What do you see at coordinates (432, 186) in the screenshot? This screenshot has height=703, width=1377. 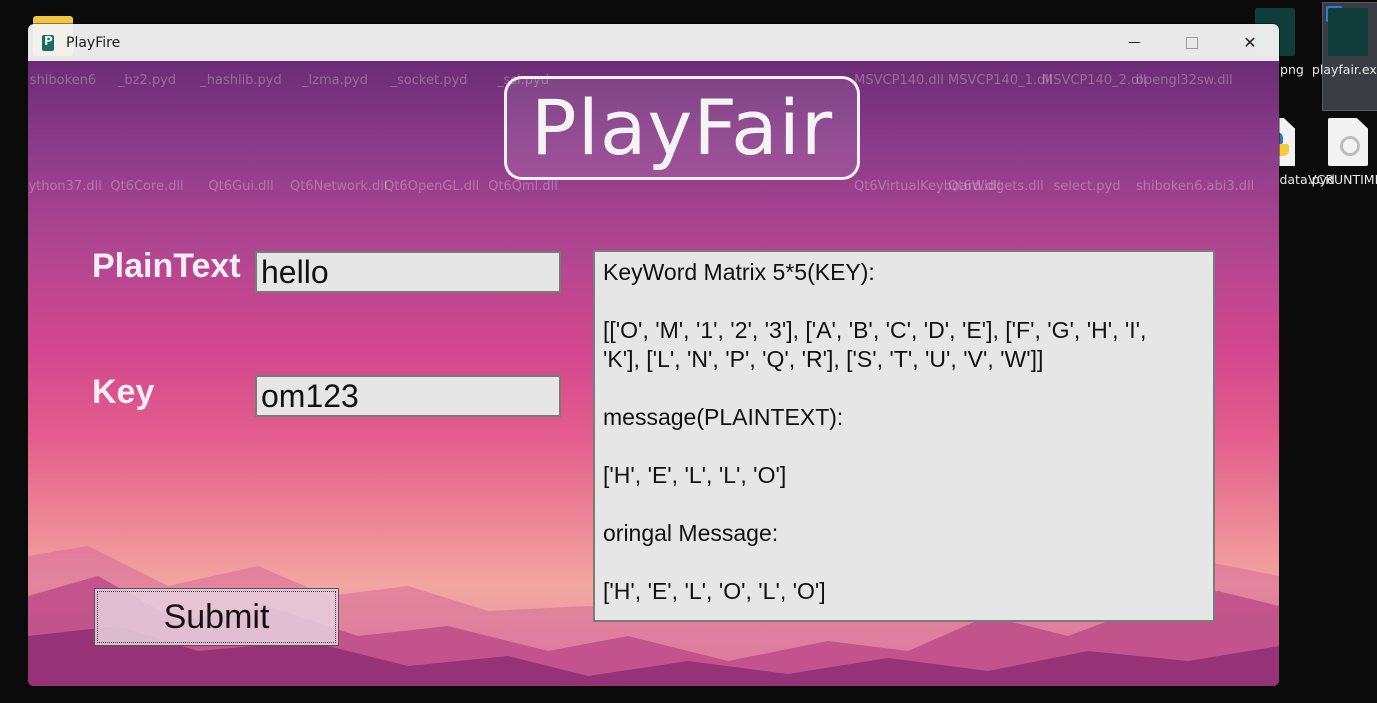 I see `ghost-label: Qt6OpenGL.dll` at bounding box center [432, 186].